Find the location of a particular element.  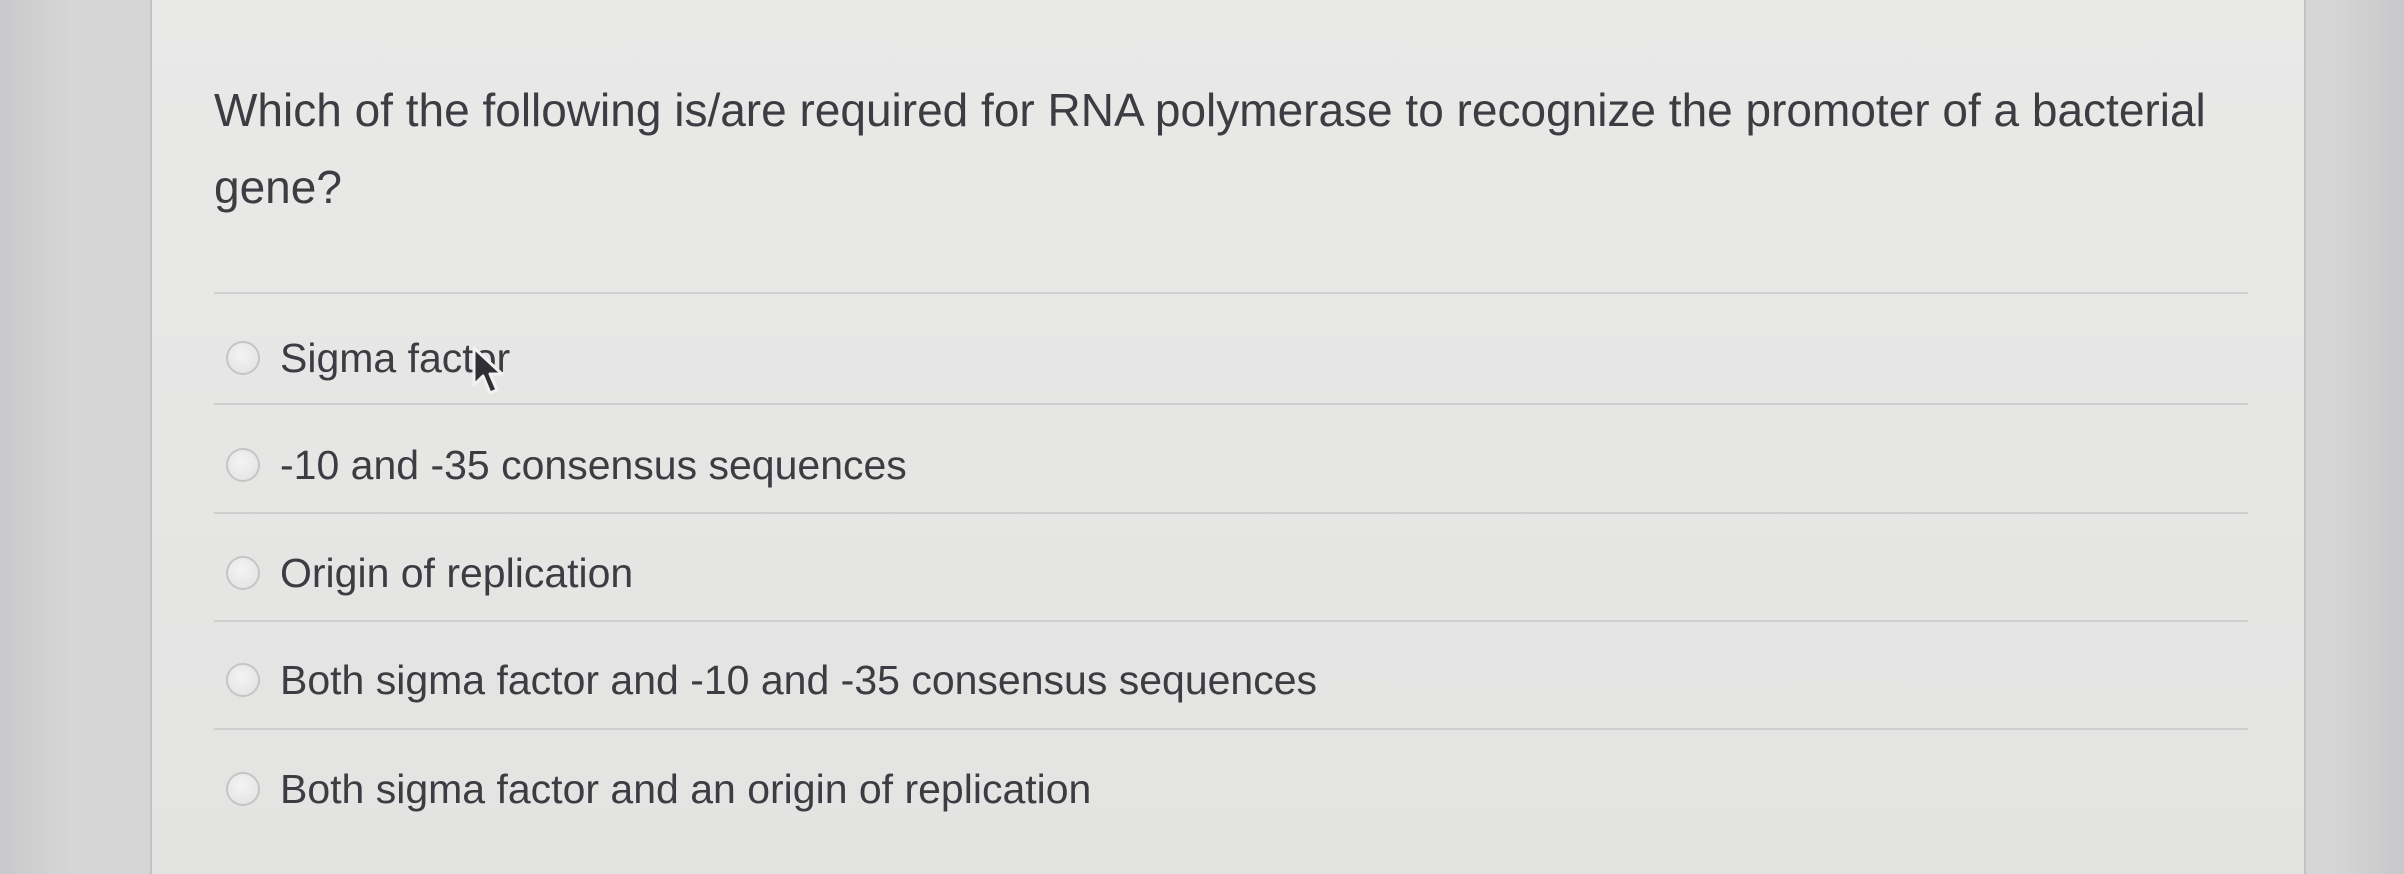

mouse-pointer-icon is located at coordinates (488, 370).